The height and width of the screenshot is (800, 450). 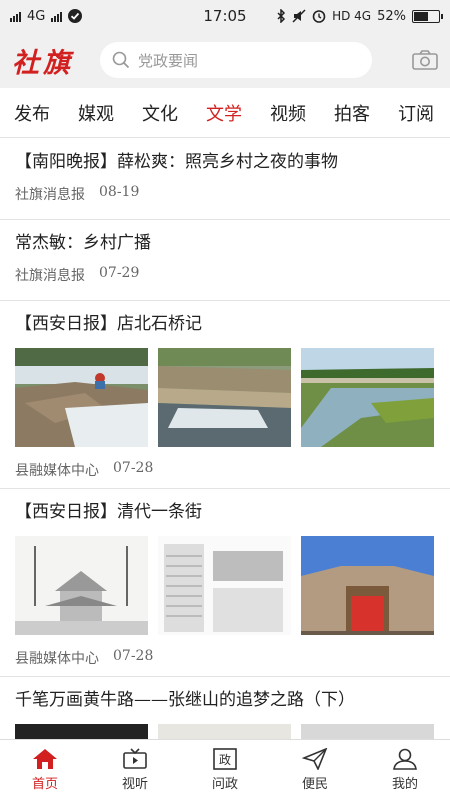 I want to click on status-bar: 4G 17:05 HD 4G 52%, so click(x=225, y=16).